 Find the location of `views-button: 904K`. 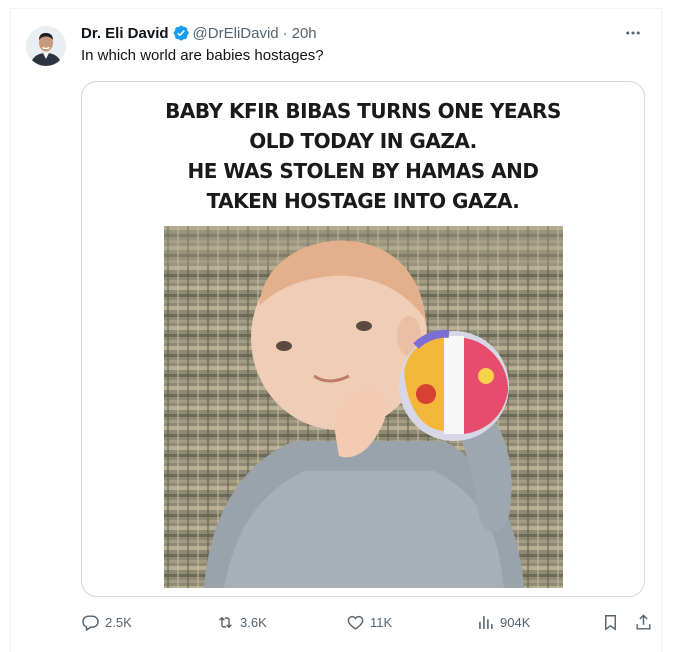

views-button: 904K is located at coordinates (503, 622).